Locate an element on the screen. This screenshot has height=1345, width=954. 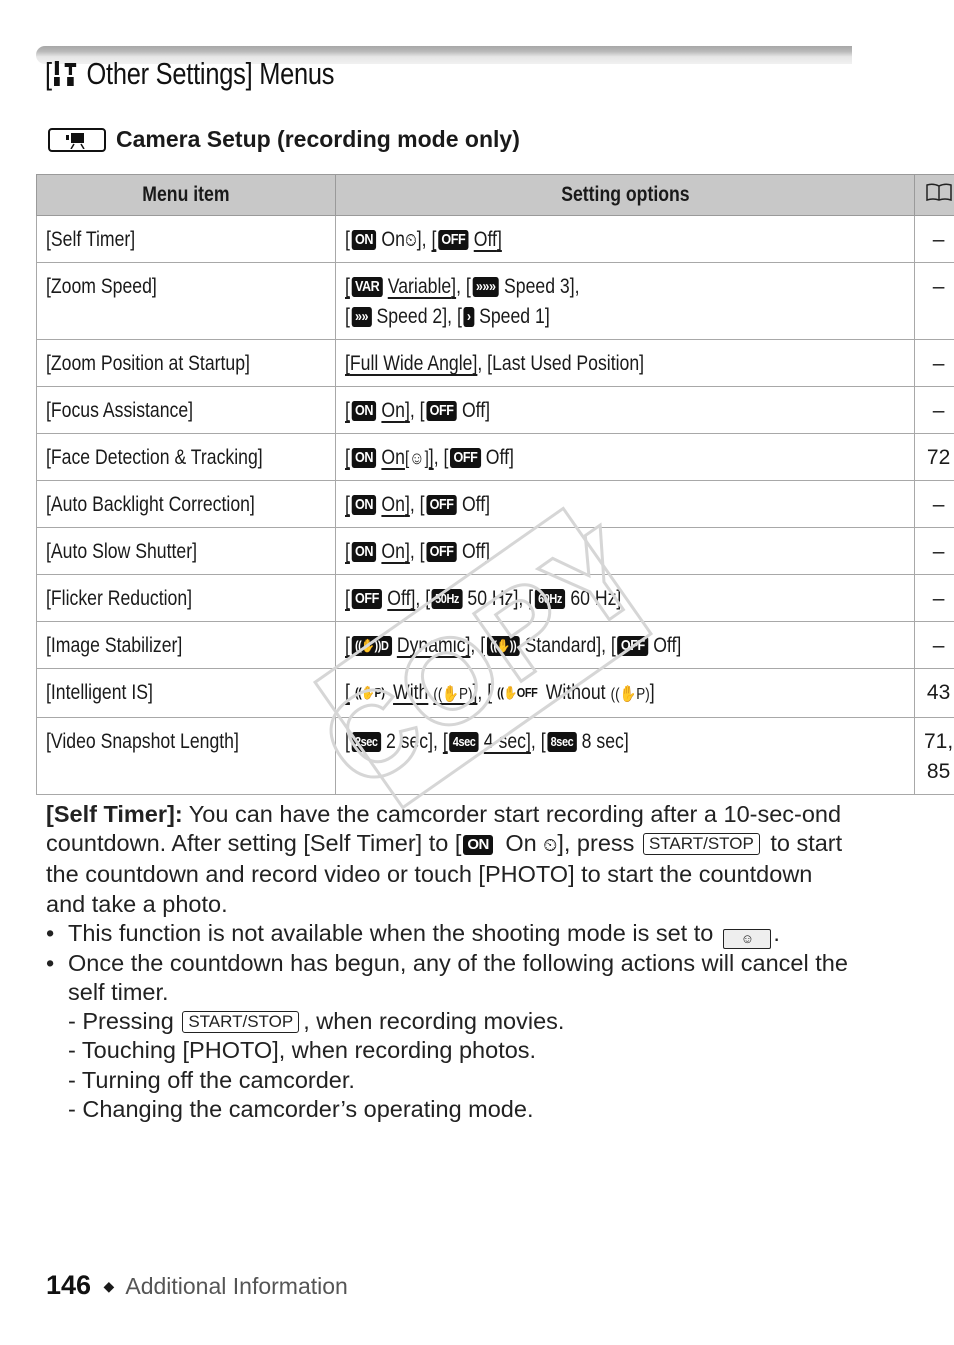
menu-item-cell: [Flicker Reduction] is located at coordinates (186, 598).